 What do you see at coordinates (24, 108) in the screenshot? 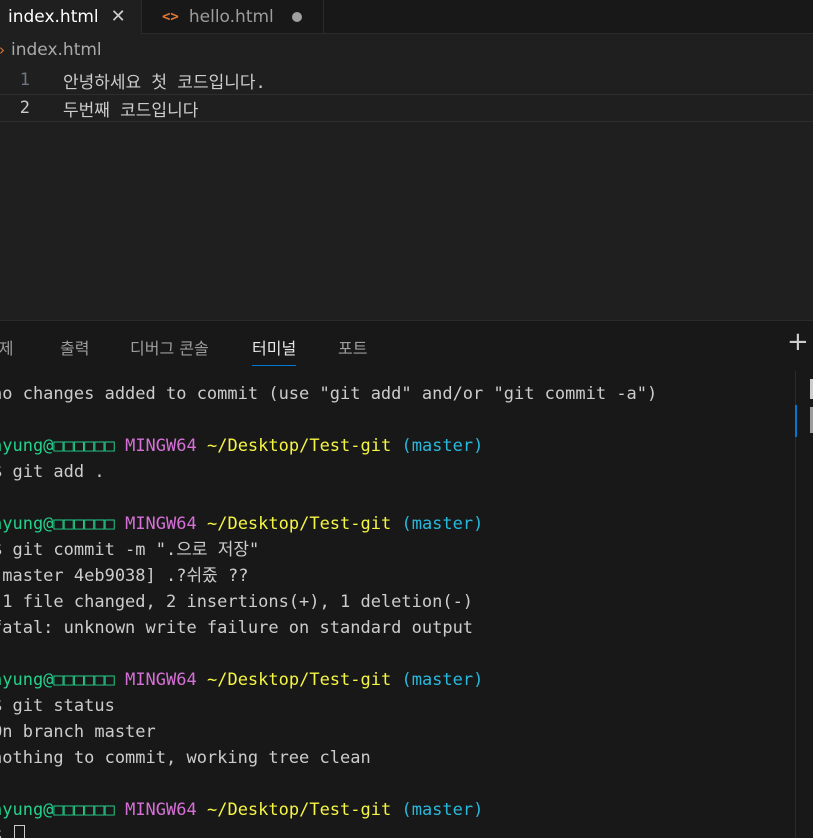
I see `line-number: 2` at bounding box center [24, 108].